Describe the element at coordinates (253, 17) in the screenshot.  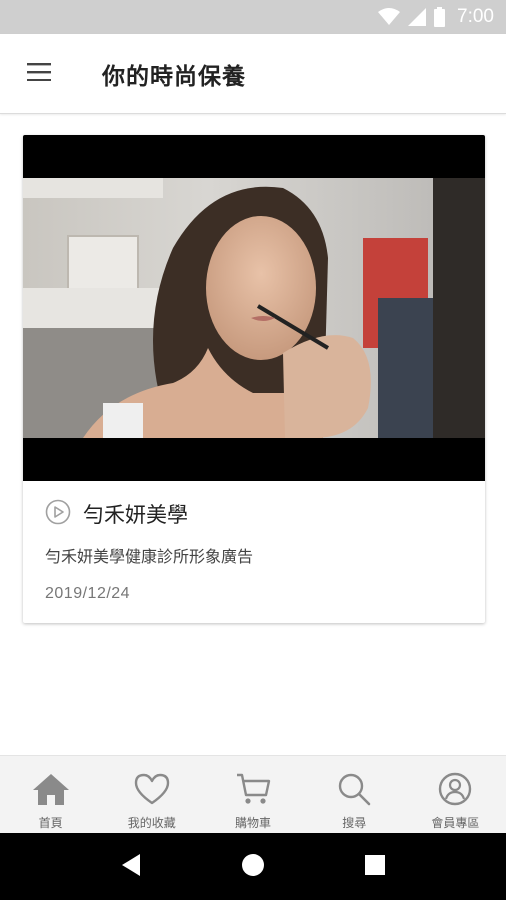
I see `status-bar: 7:00` at that location.